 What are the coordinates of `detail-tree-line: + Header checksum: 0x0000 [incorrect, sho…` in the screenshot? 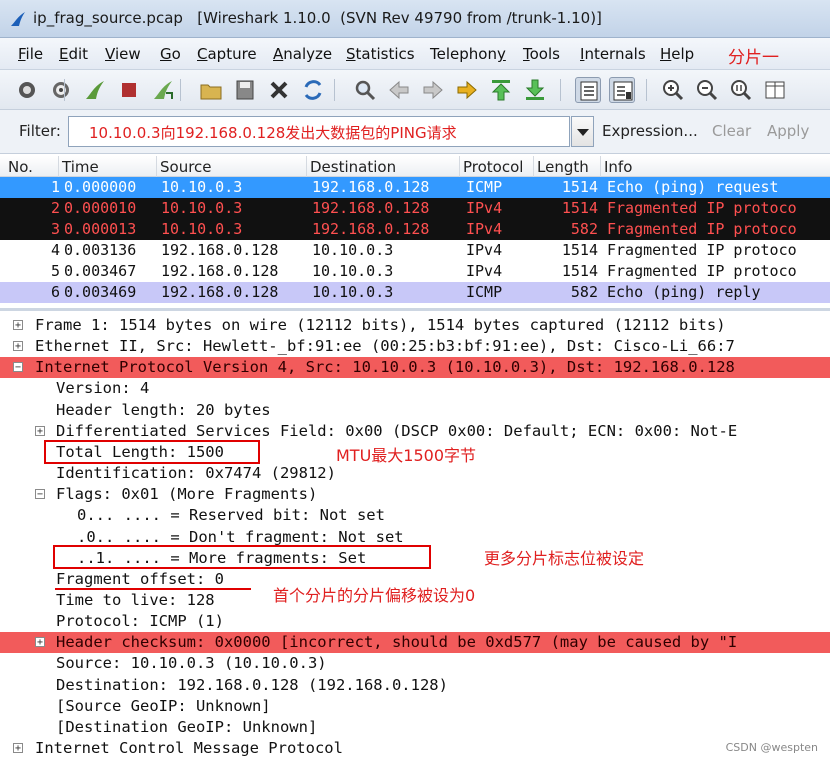 It's located at (415, 643).